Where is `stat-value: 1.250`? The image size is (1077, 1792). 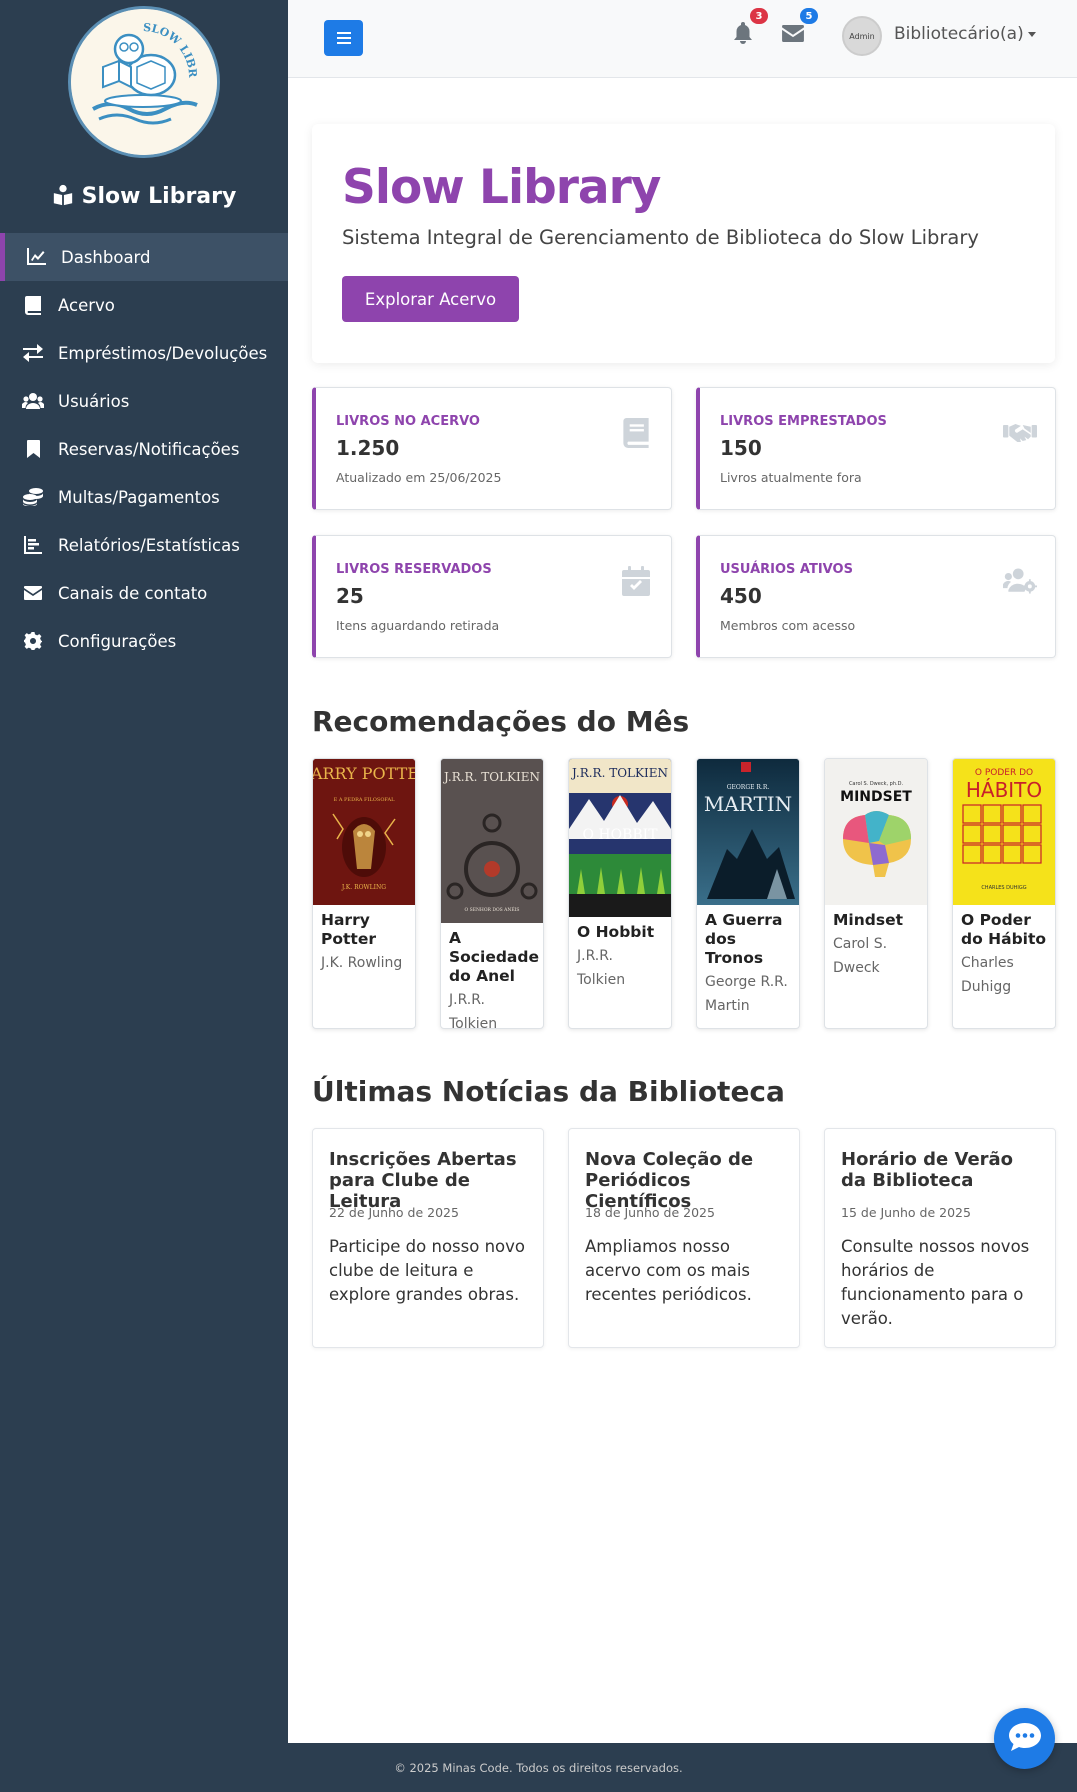
stat-value: 1.250 is located at coordinates (368, 448).